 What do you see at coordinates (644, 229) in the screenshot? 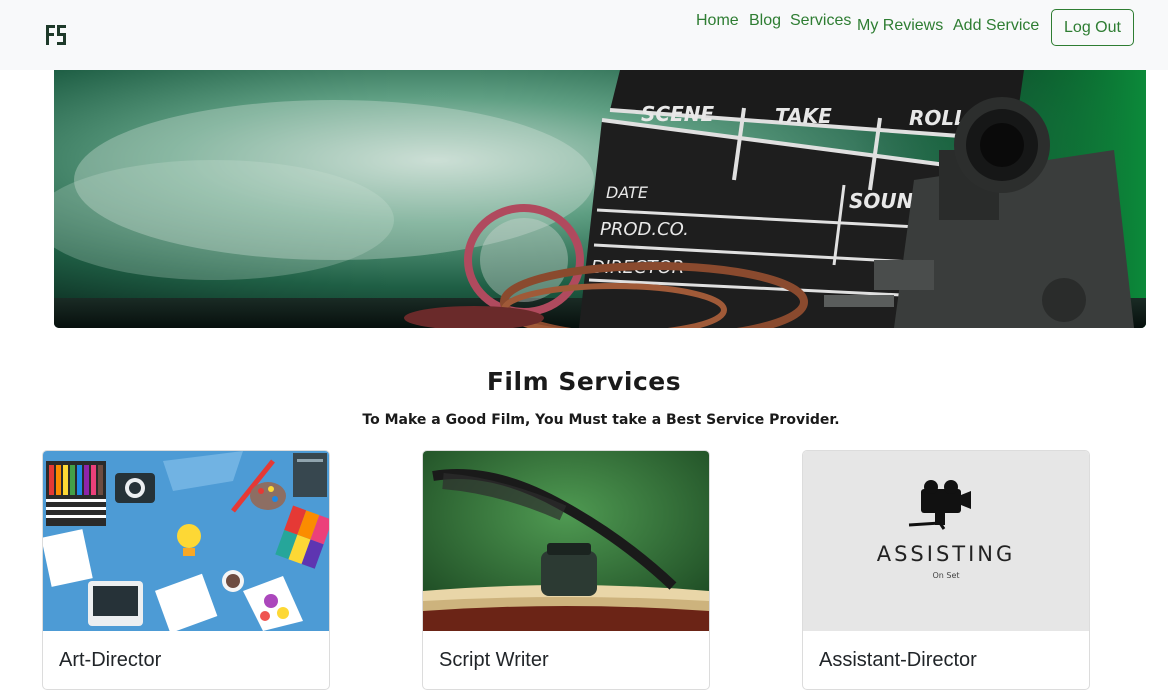
I see `clapper-label-prodco: PROD.CO.` at bounding box center [644, 229].